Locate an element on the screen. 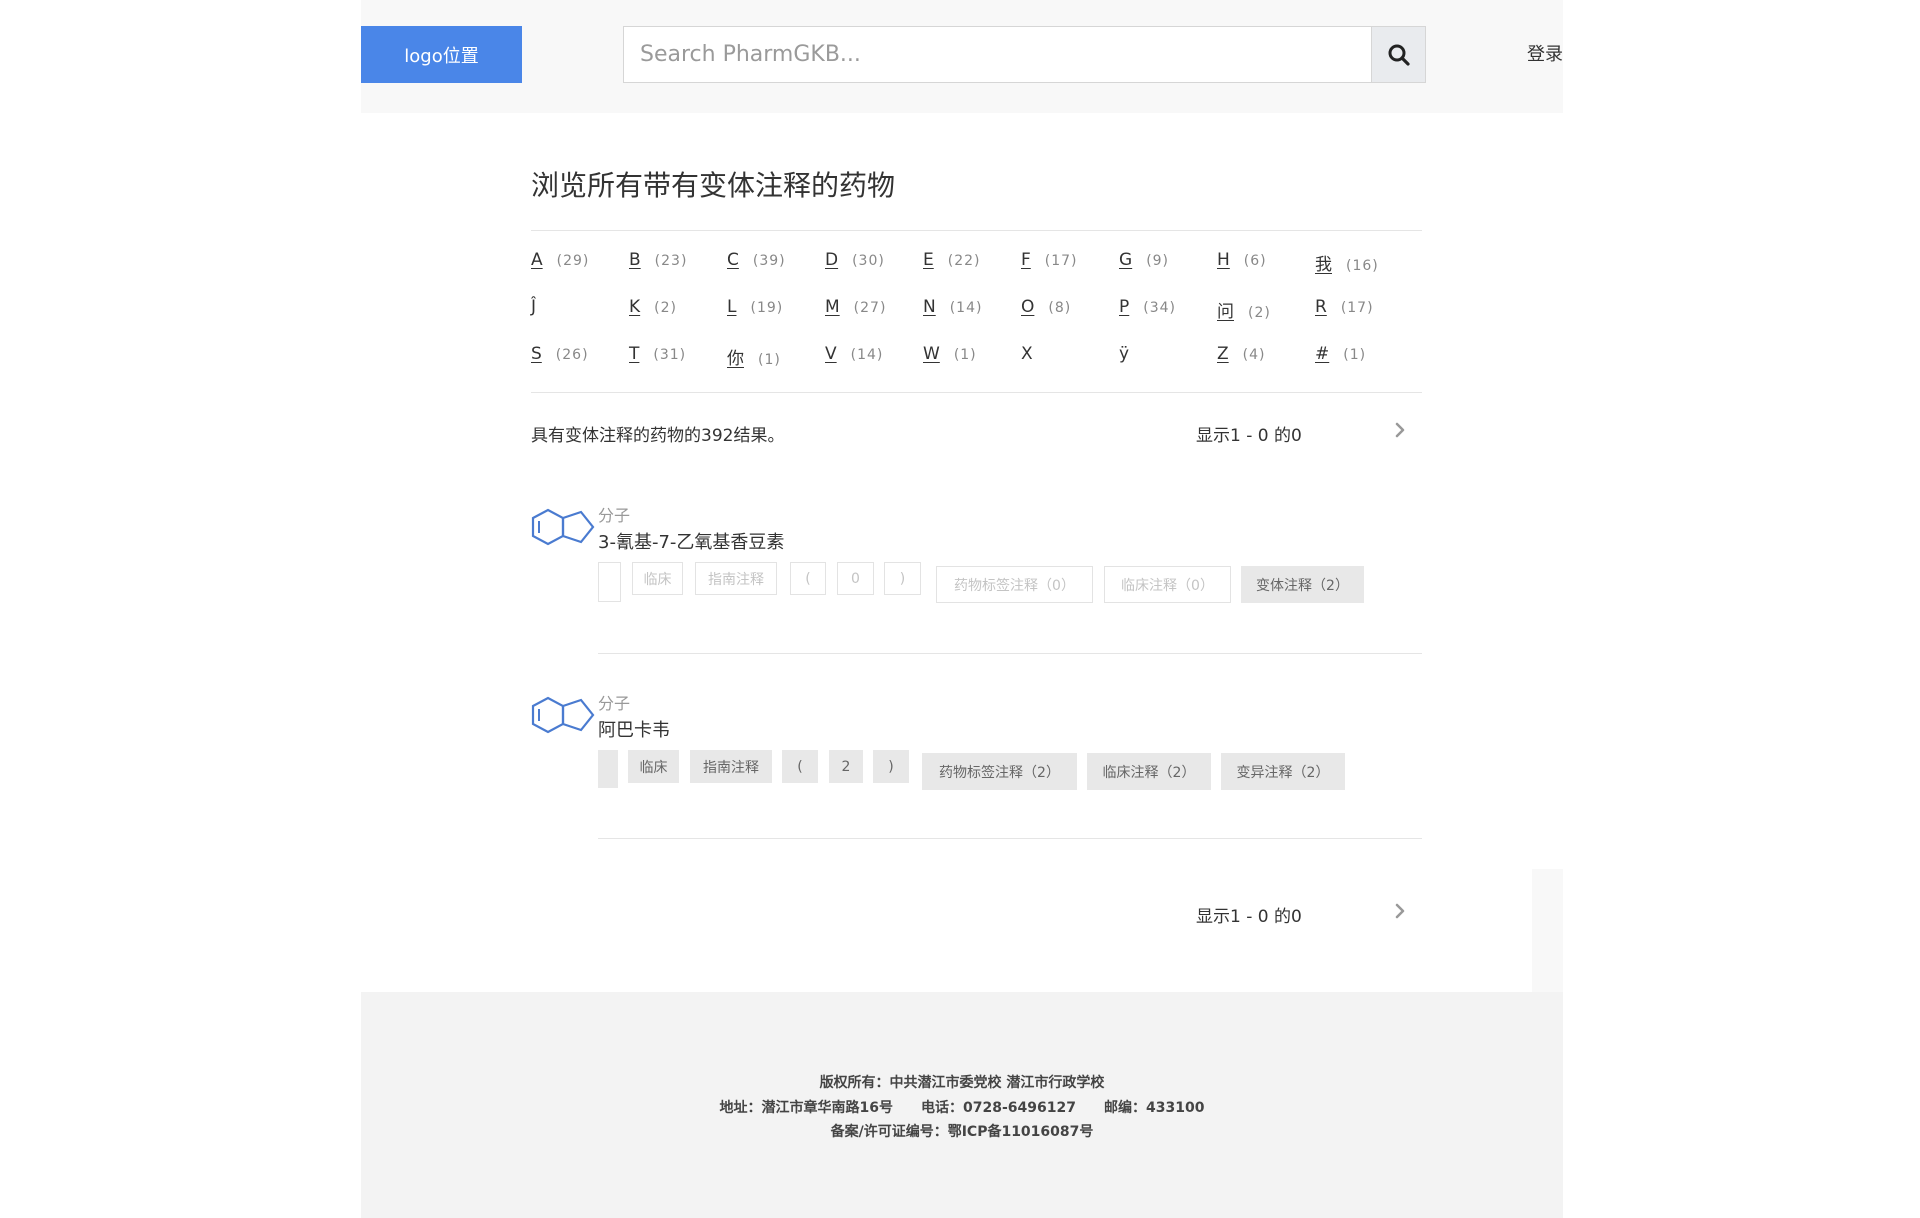 Image resolution: width=1920 pixels, height=1218 pixels. alphabet-letter: V is located at coordinates (831, 354).